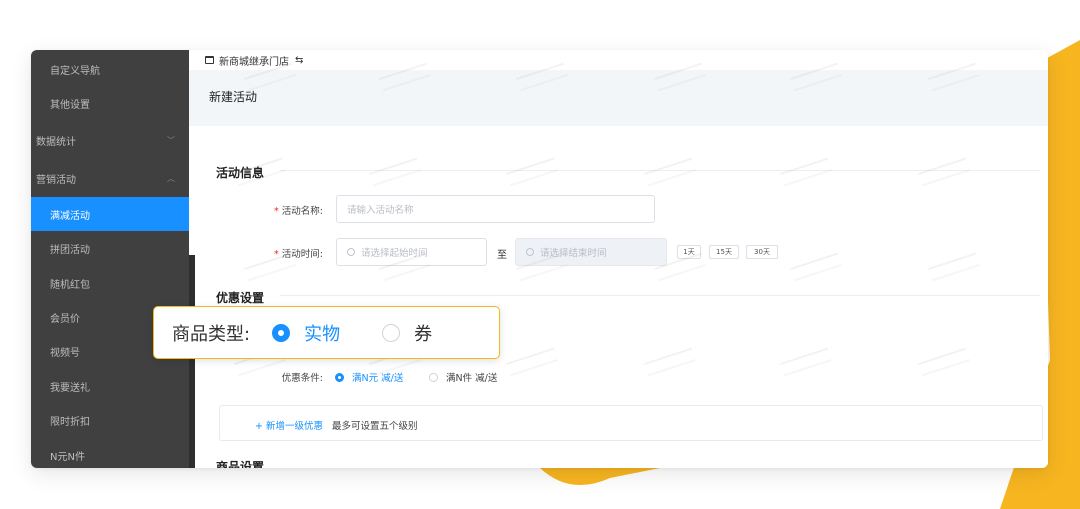 The image size is (1080, 509). What do you see at coordinates (689, 252) in the screenshot?
I see `quick-range-1-day: 1天` at bounding box center [689, 252].